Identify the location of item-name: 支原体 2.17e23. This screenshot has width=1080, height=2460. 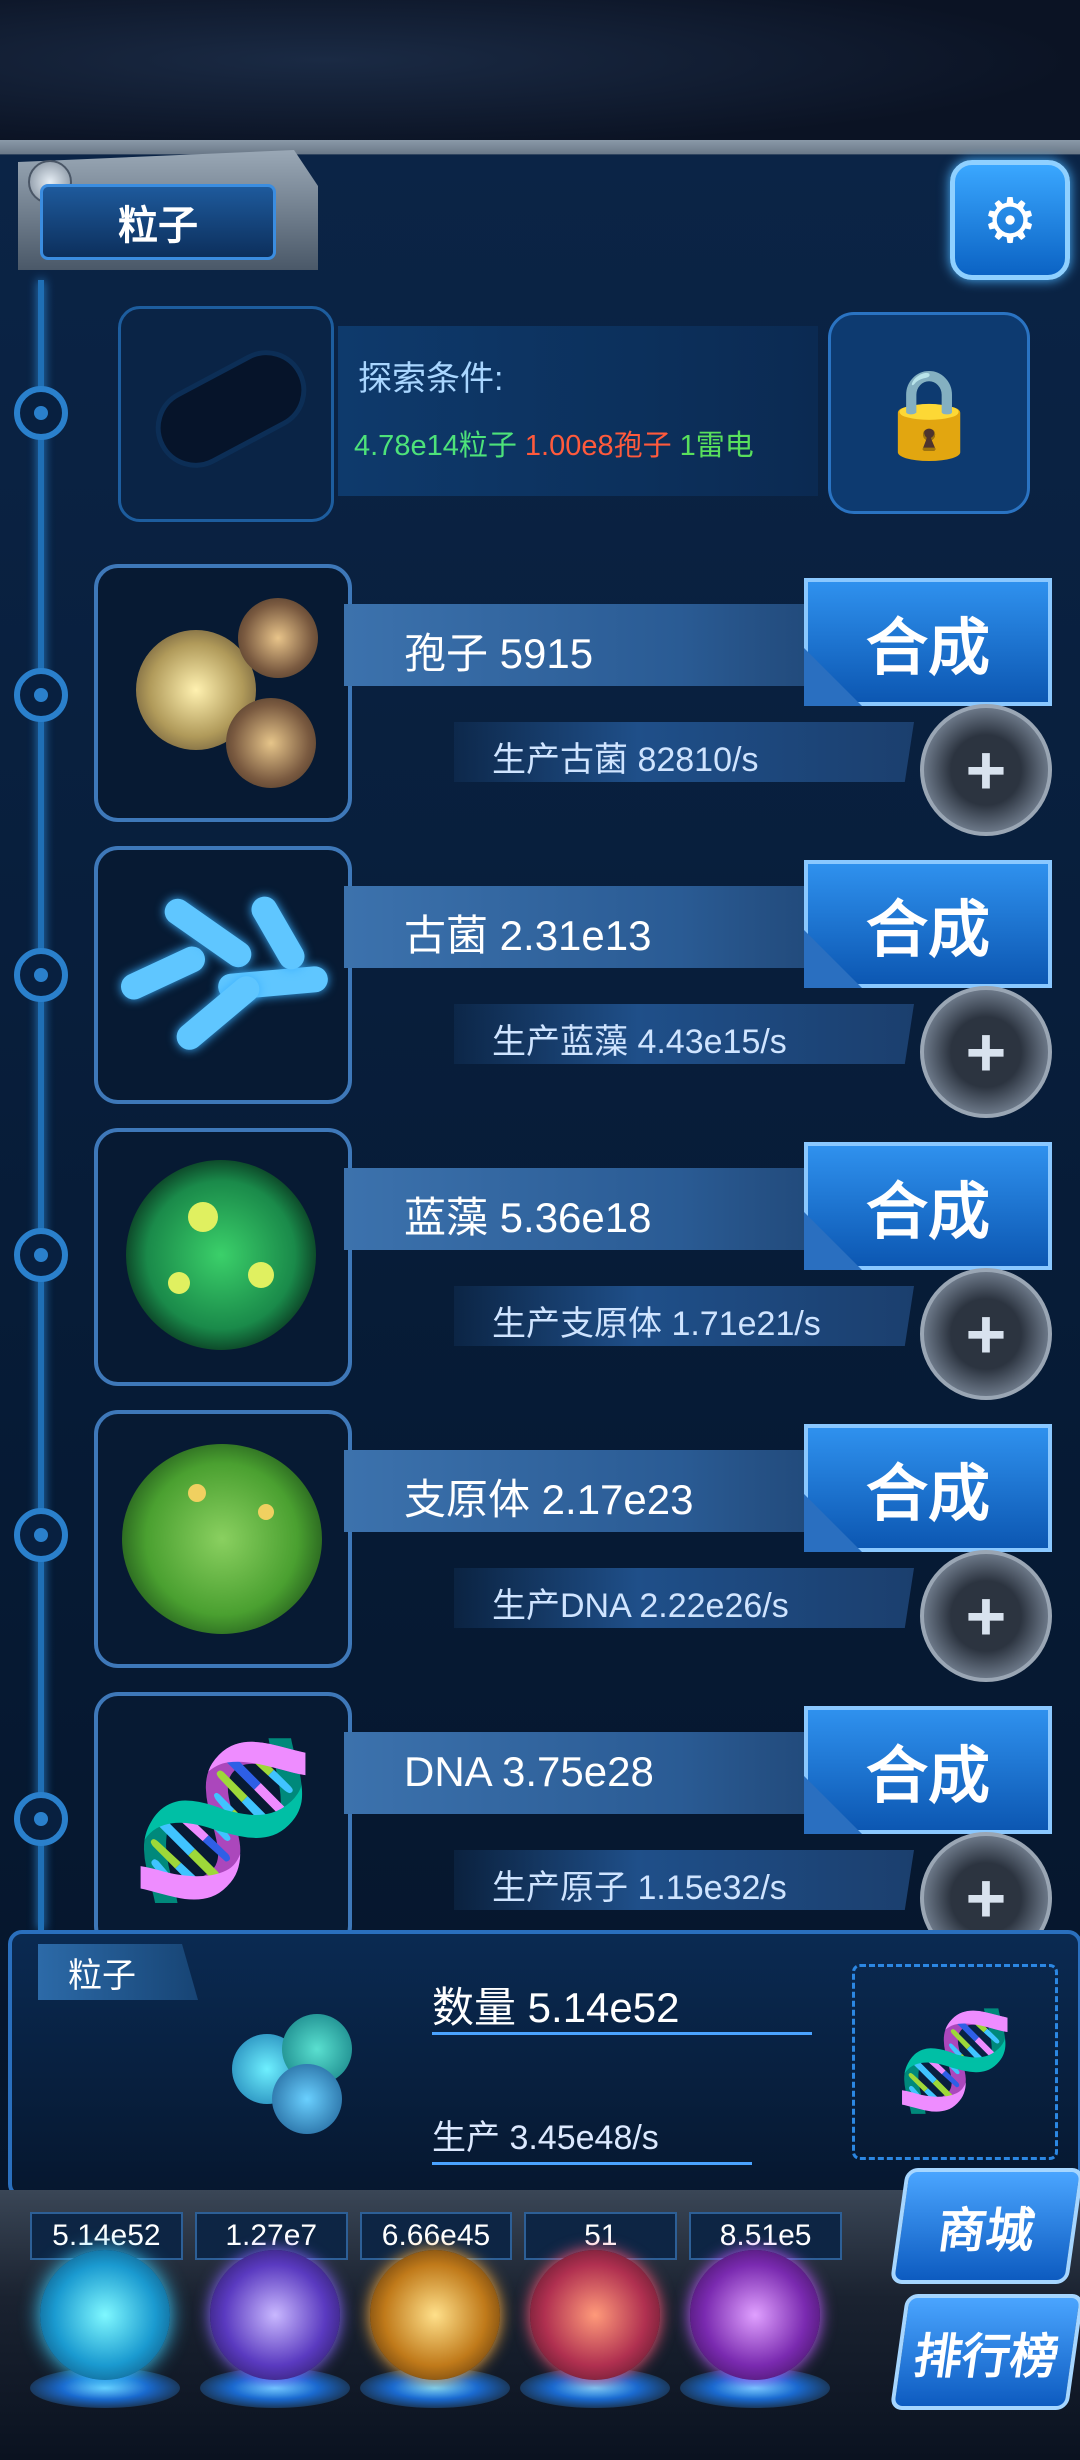
(549, 1499).